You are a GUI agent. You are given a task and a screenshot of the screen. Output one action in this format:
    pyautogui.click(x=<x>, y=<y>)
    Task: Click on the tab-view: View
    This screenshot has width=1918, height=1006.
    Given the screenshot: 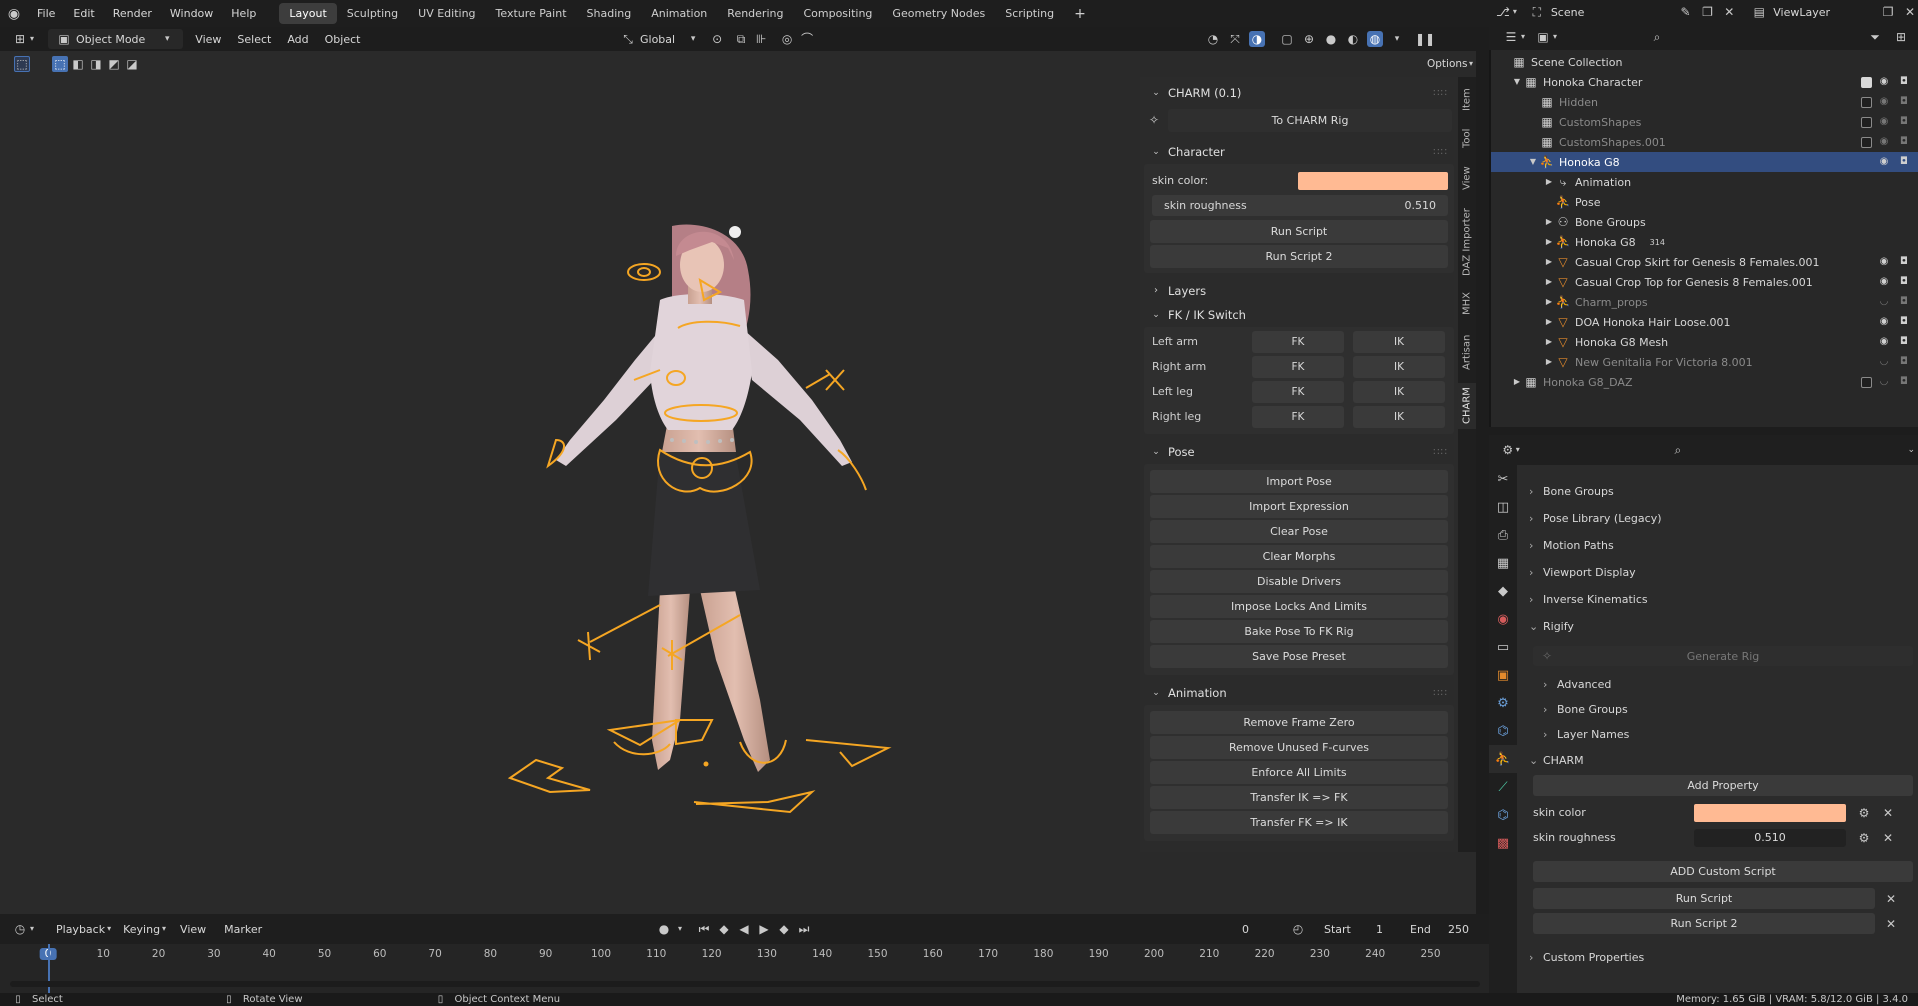 What is the action you would take?
    pyautogui.click(x=1467, y=178)
    